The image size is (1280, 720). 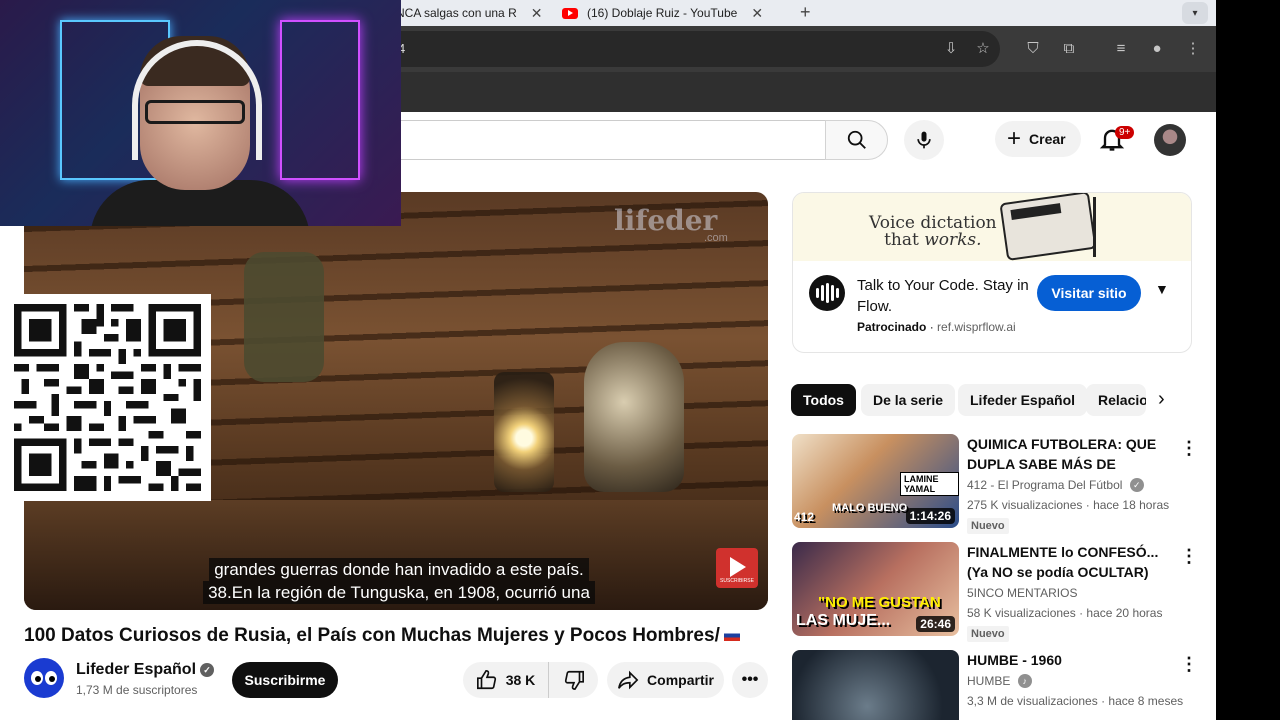 I want to click on ad-headline-line2: that, so click(x=904, y=240).